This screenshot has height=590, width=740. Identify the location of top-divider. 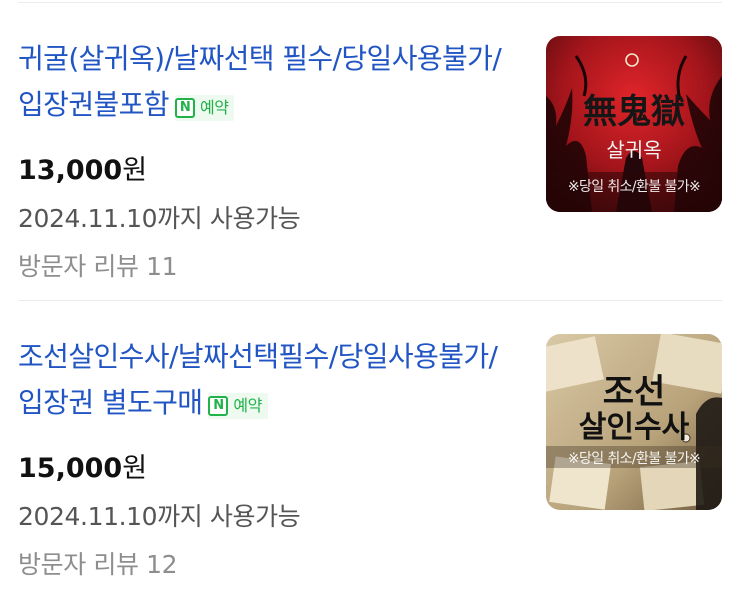
(370, 2).